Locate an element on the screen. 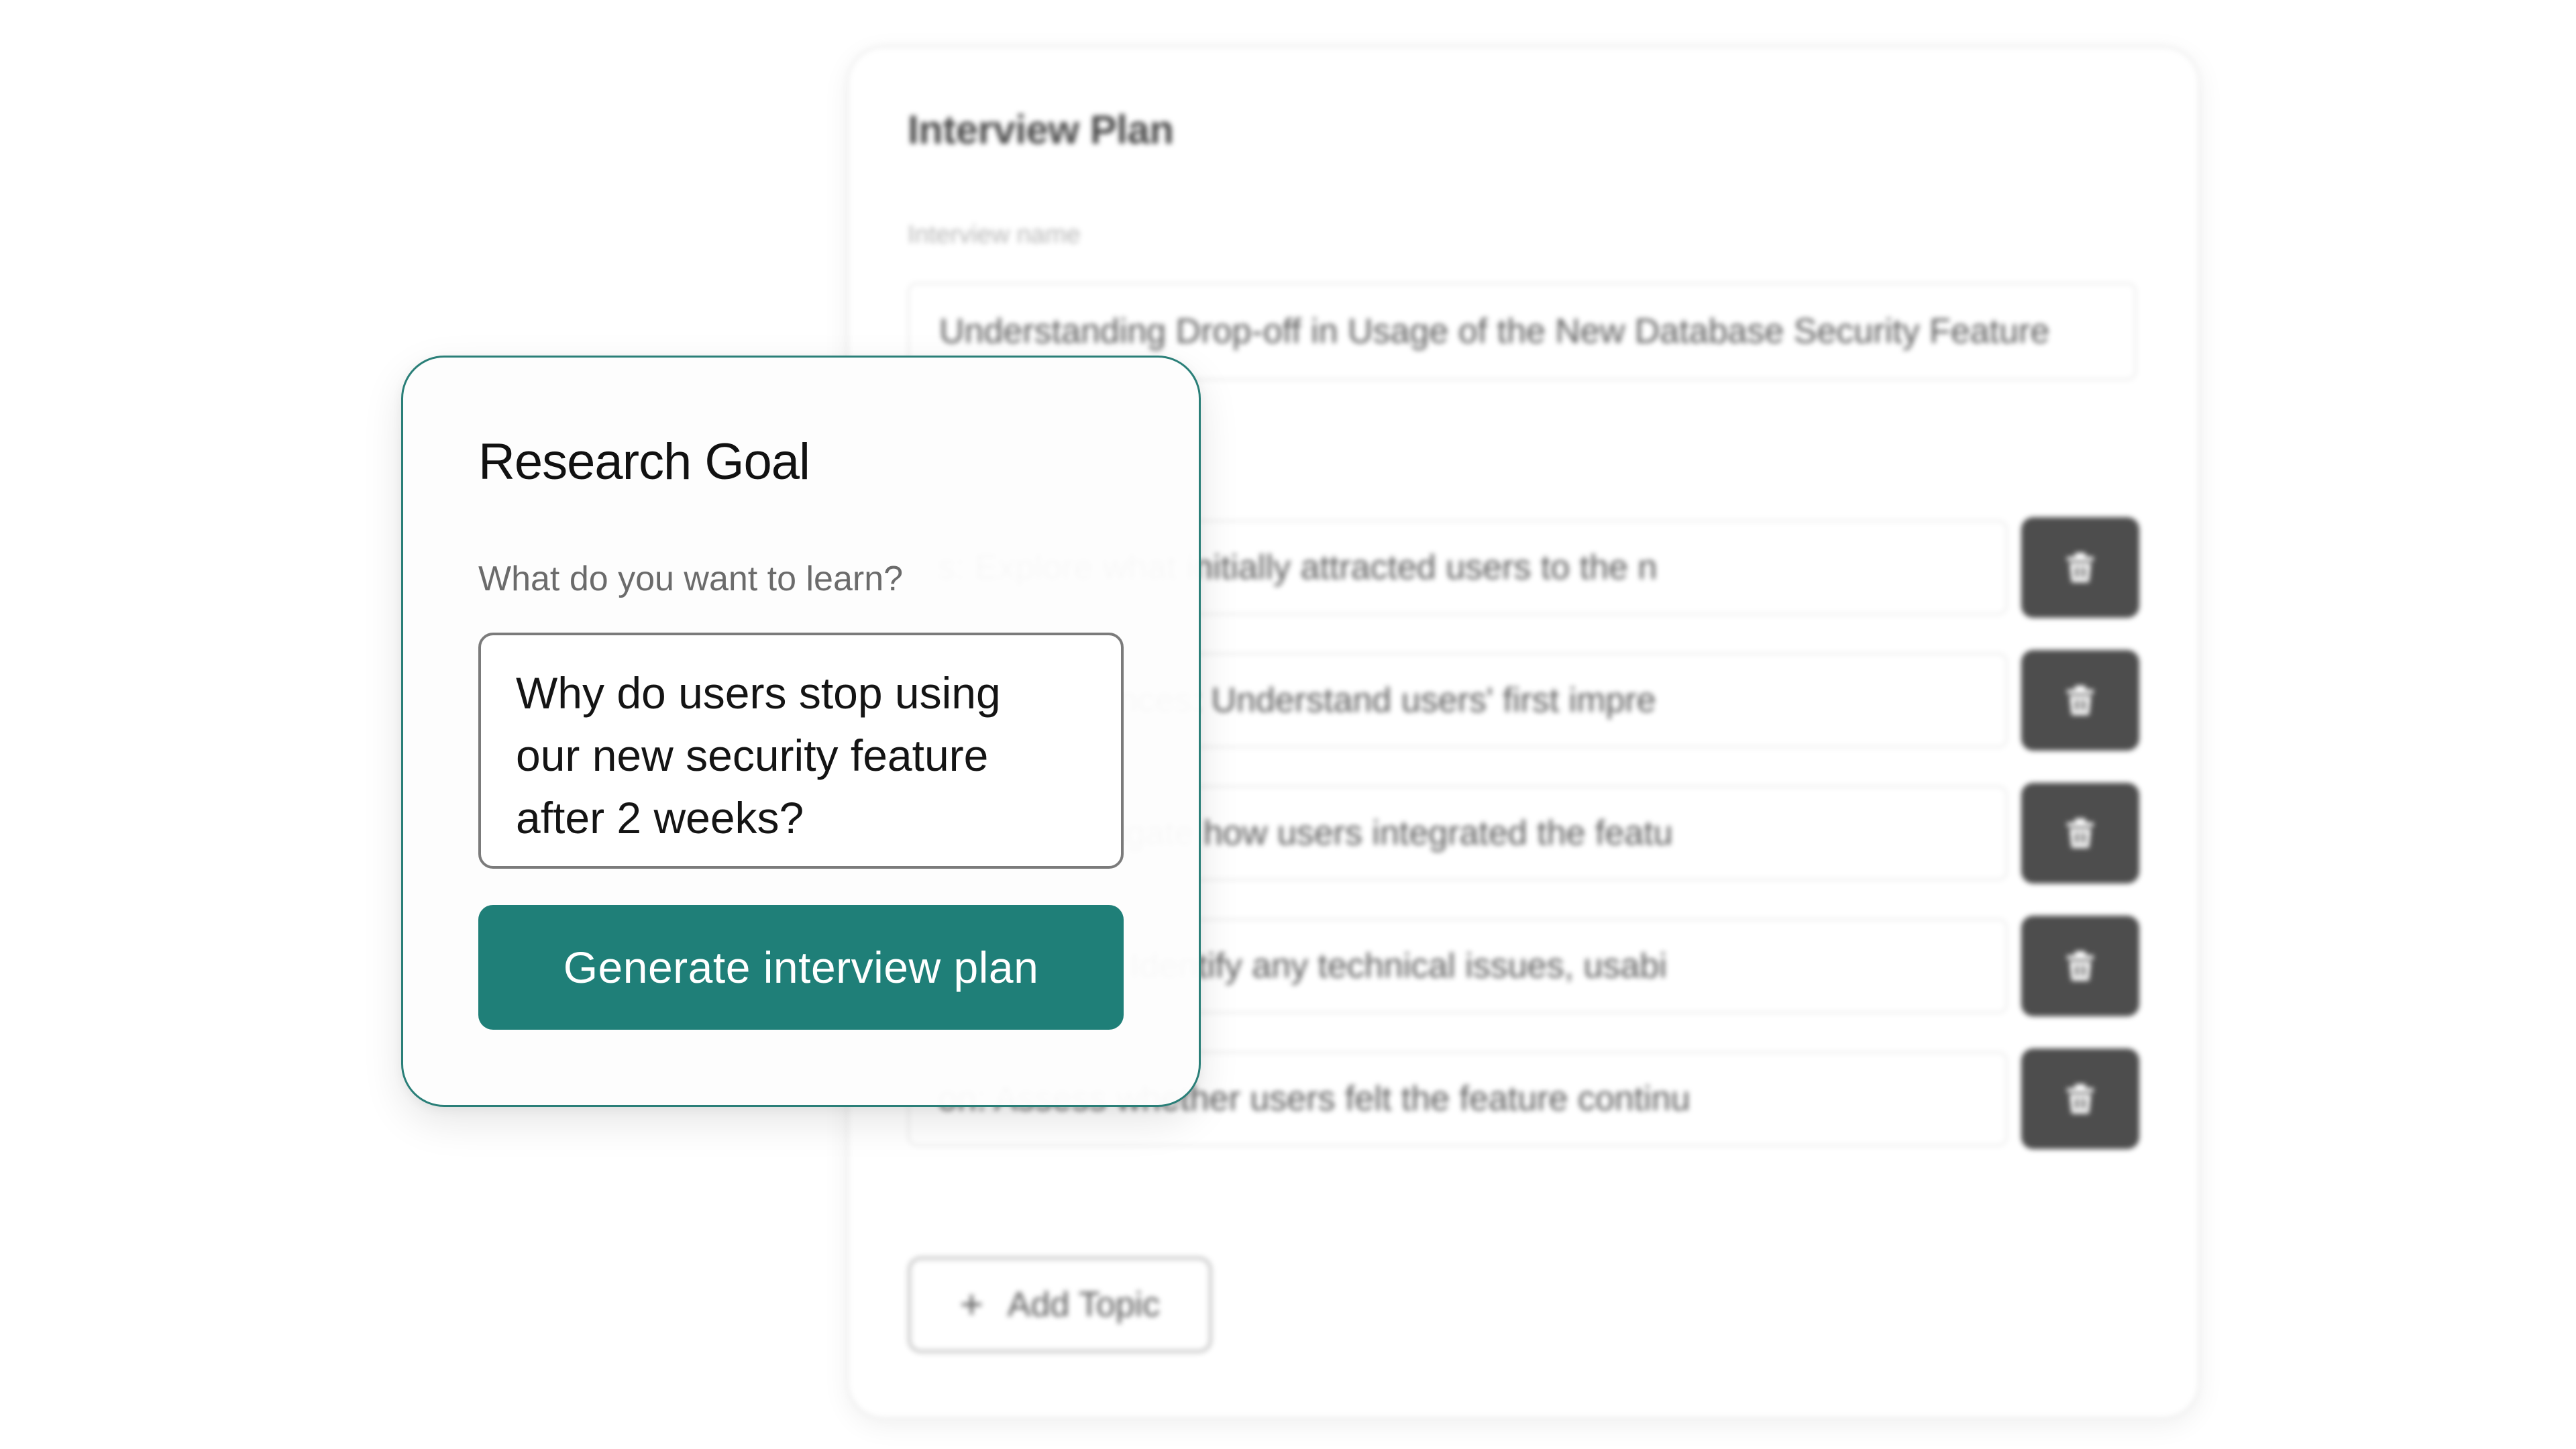 This screenshot has width=2576, height=1449. plan-title: Interview Plan is located at coordinates (1041, 129).